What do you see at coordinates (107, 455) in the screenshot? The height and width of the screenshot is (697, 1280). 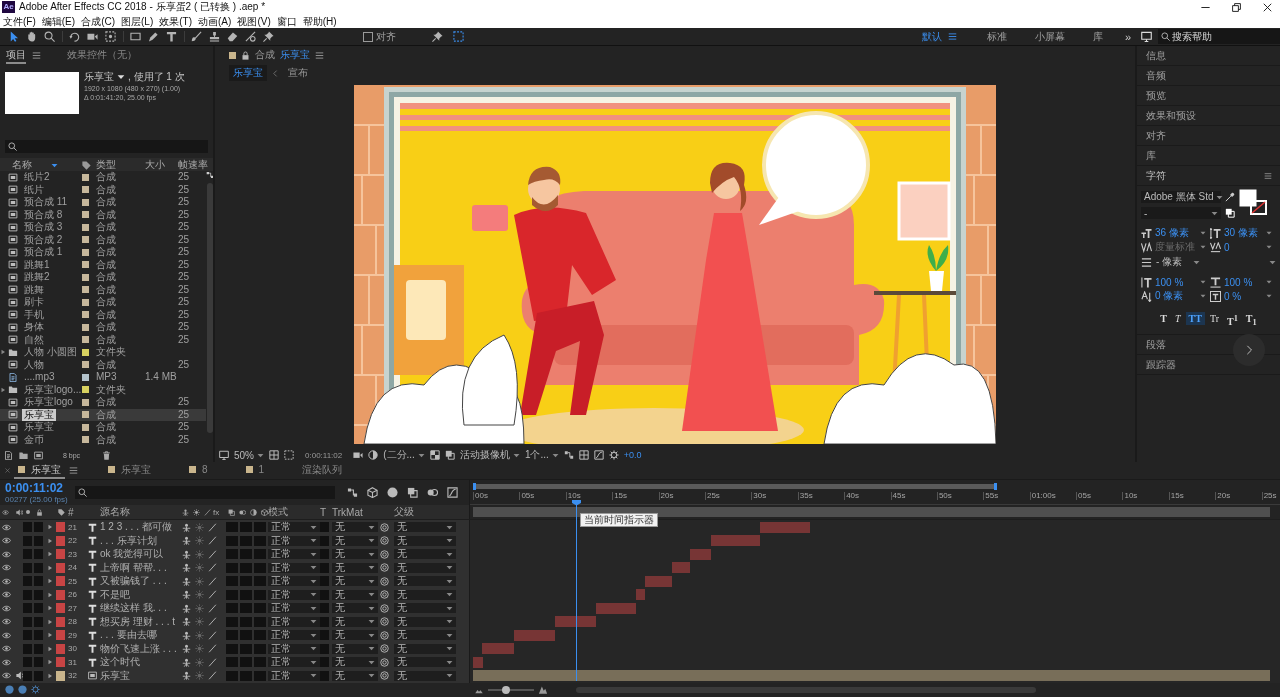 I see `trash-icon` at bounding box center [107, 455].